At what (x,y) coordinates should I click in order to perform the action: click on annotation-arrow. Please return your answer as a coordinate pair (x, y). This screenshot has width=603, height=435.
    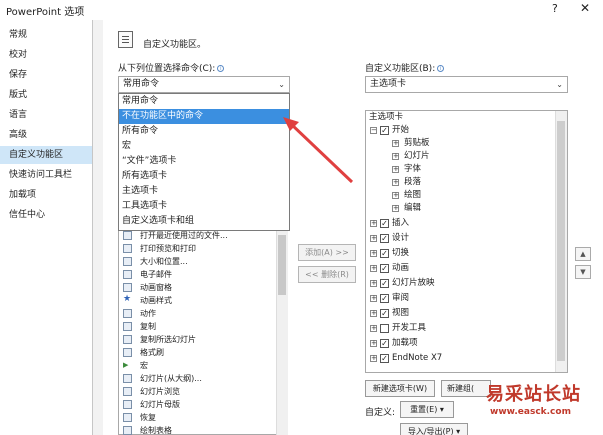
    Looking at the image, I should click on (318, 150).